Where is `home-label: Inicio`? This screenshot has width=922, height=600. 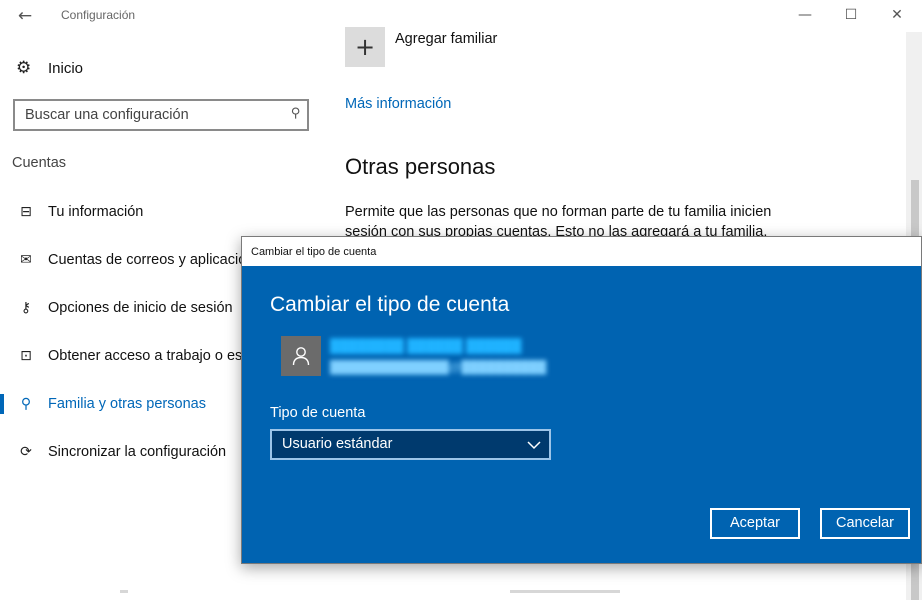 home-label: Inicio is located at coordinates (66, 68).